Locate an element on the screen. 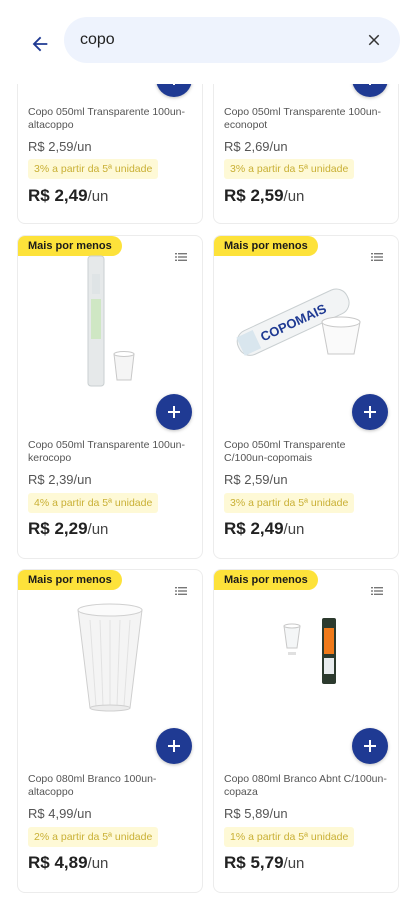  unit-price: R$ 2,69/un is located at coordinates (256, 146).